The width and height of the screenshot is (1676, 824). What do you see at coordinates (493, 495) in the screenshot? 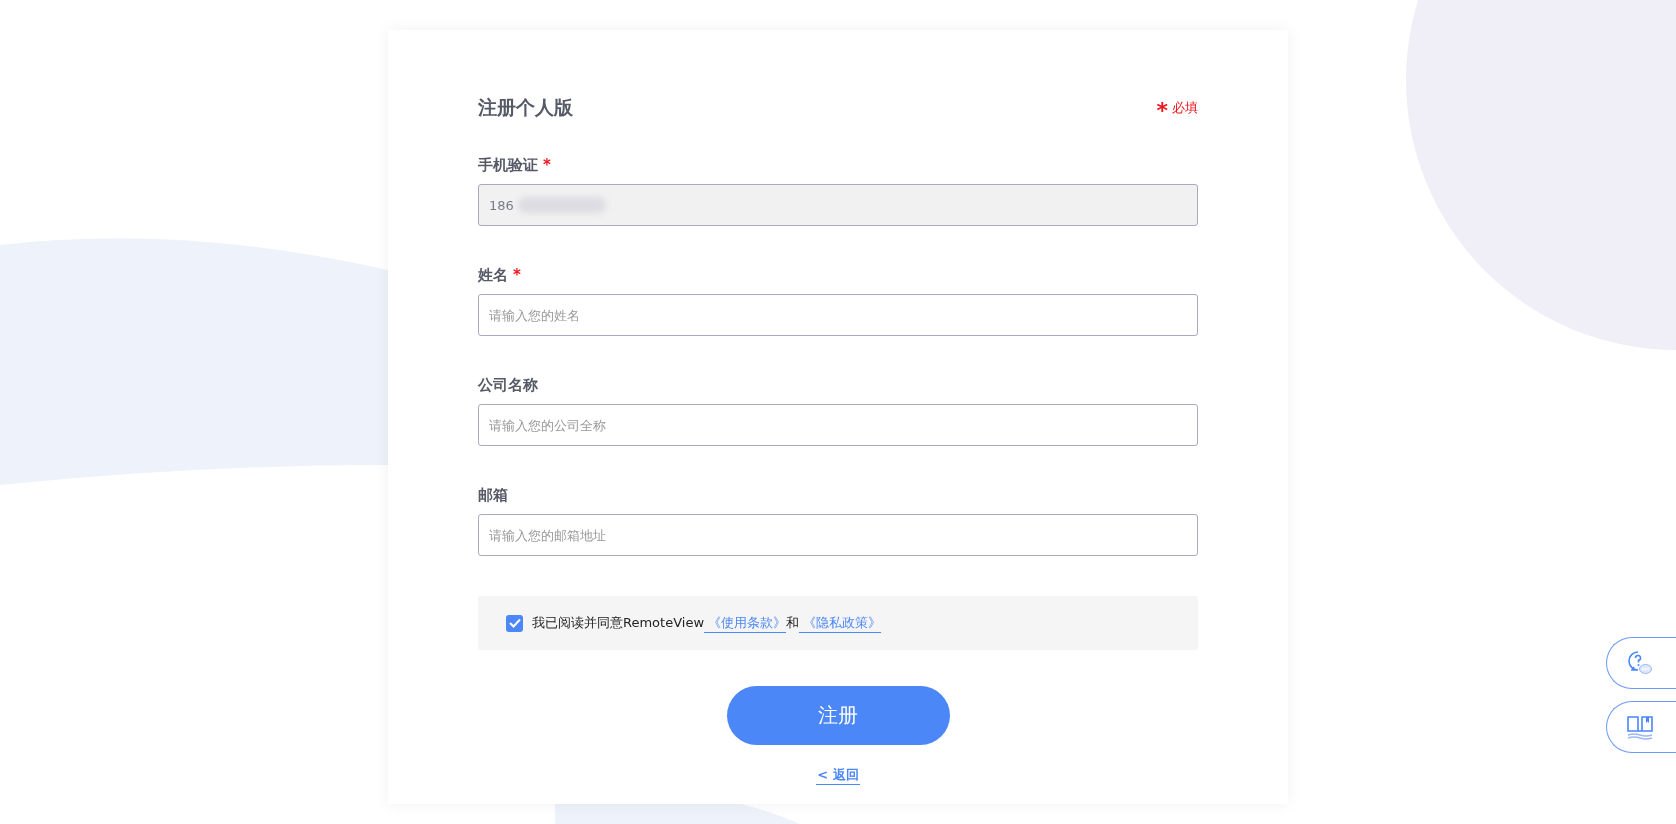
I see `field-label: 邮箱` at bounding box center [493, 495].